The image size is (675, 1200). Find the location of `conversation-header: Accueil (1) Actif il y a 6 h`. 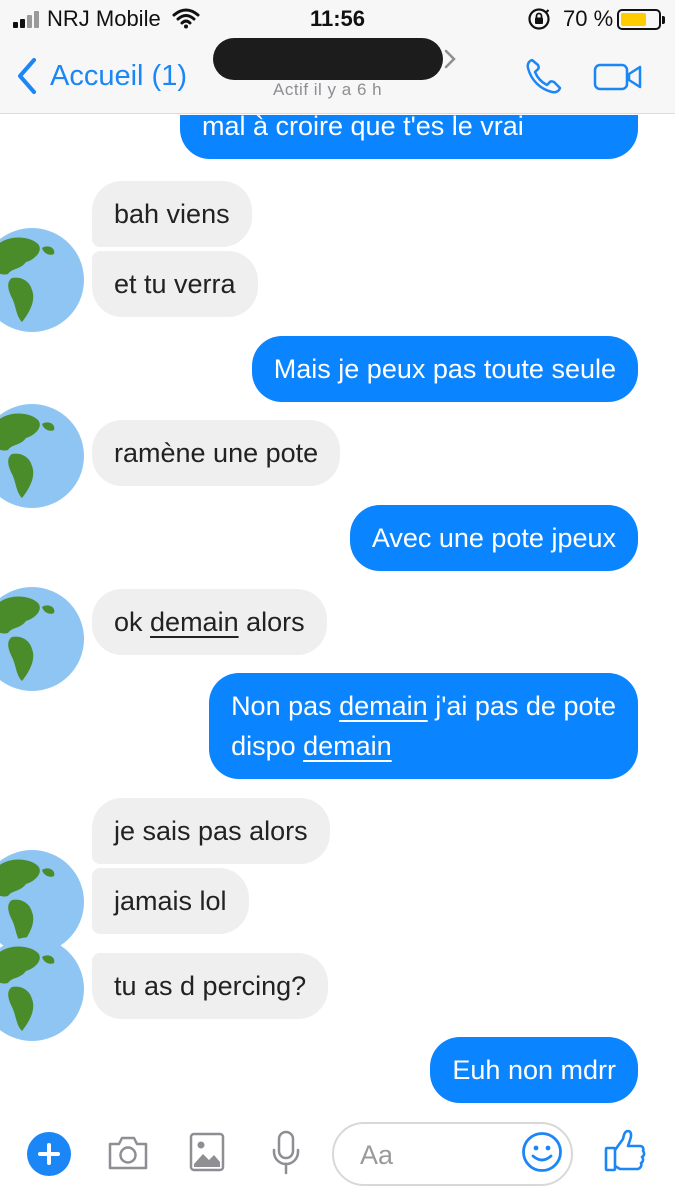

conversation-header: Accueil (1) Actif il y a 6 h is located at coordinates (337, 76).